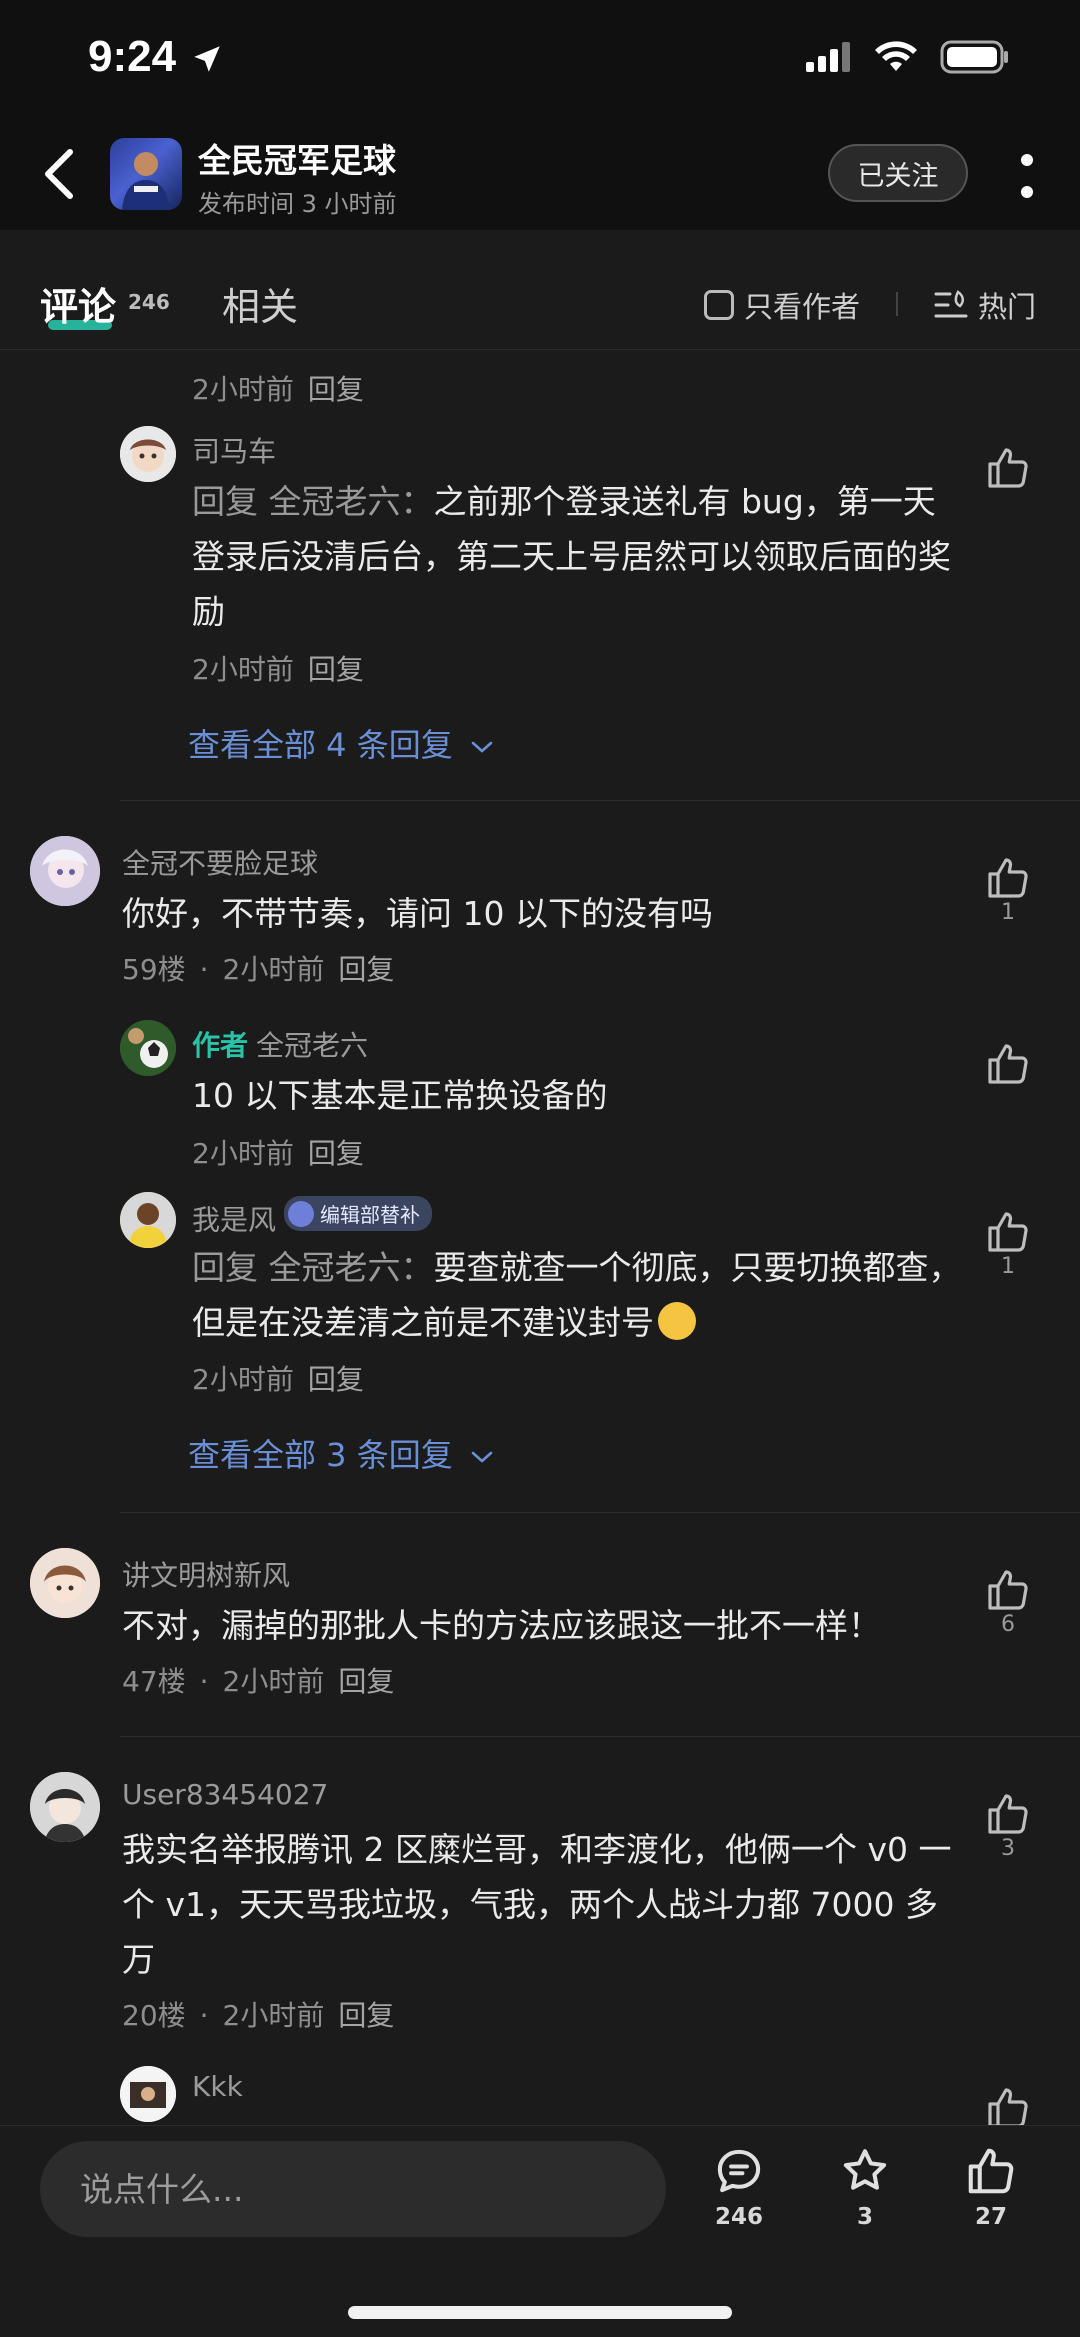 The width and height of the screenshot is (1080, 2337). I want to click on back-arrow-icon, so click(61, 174).